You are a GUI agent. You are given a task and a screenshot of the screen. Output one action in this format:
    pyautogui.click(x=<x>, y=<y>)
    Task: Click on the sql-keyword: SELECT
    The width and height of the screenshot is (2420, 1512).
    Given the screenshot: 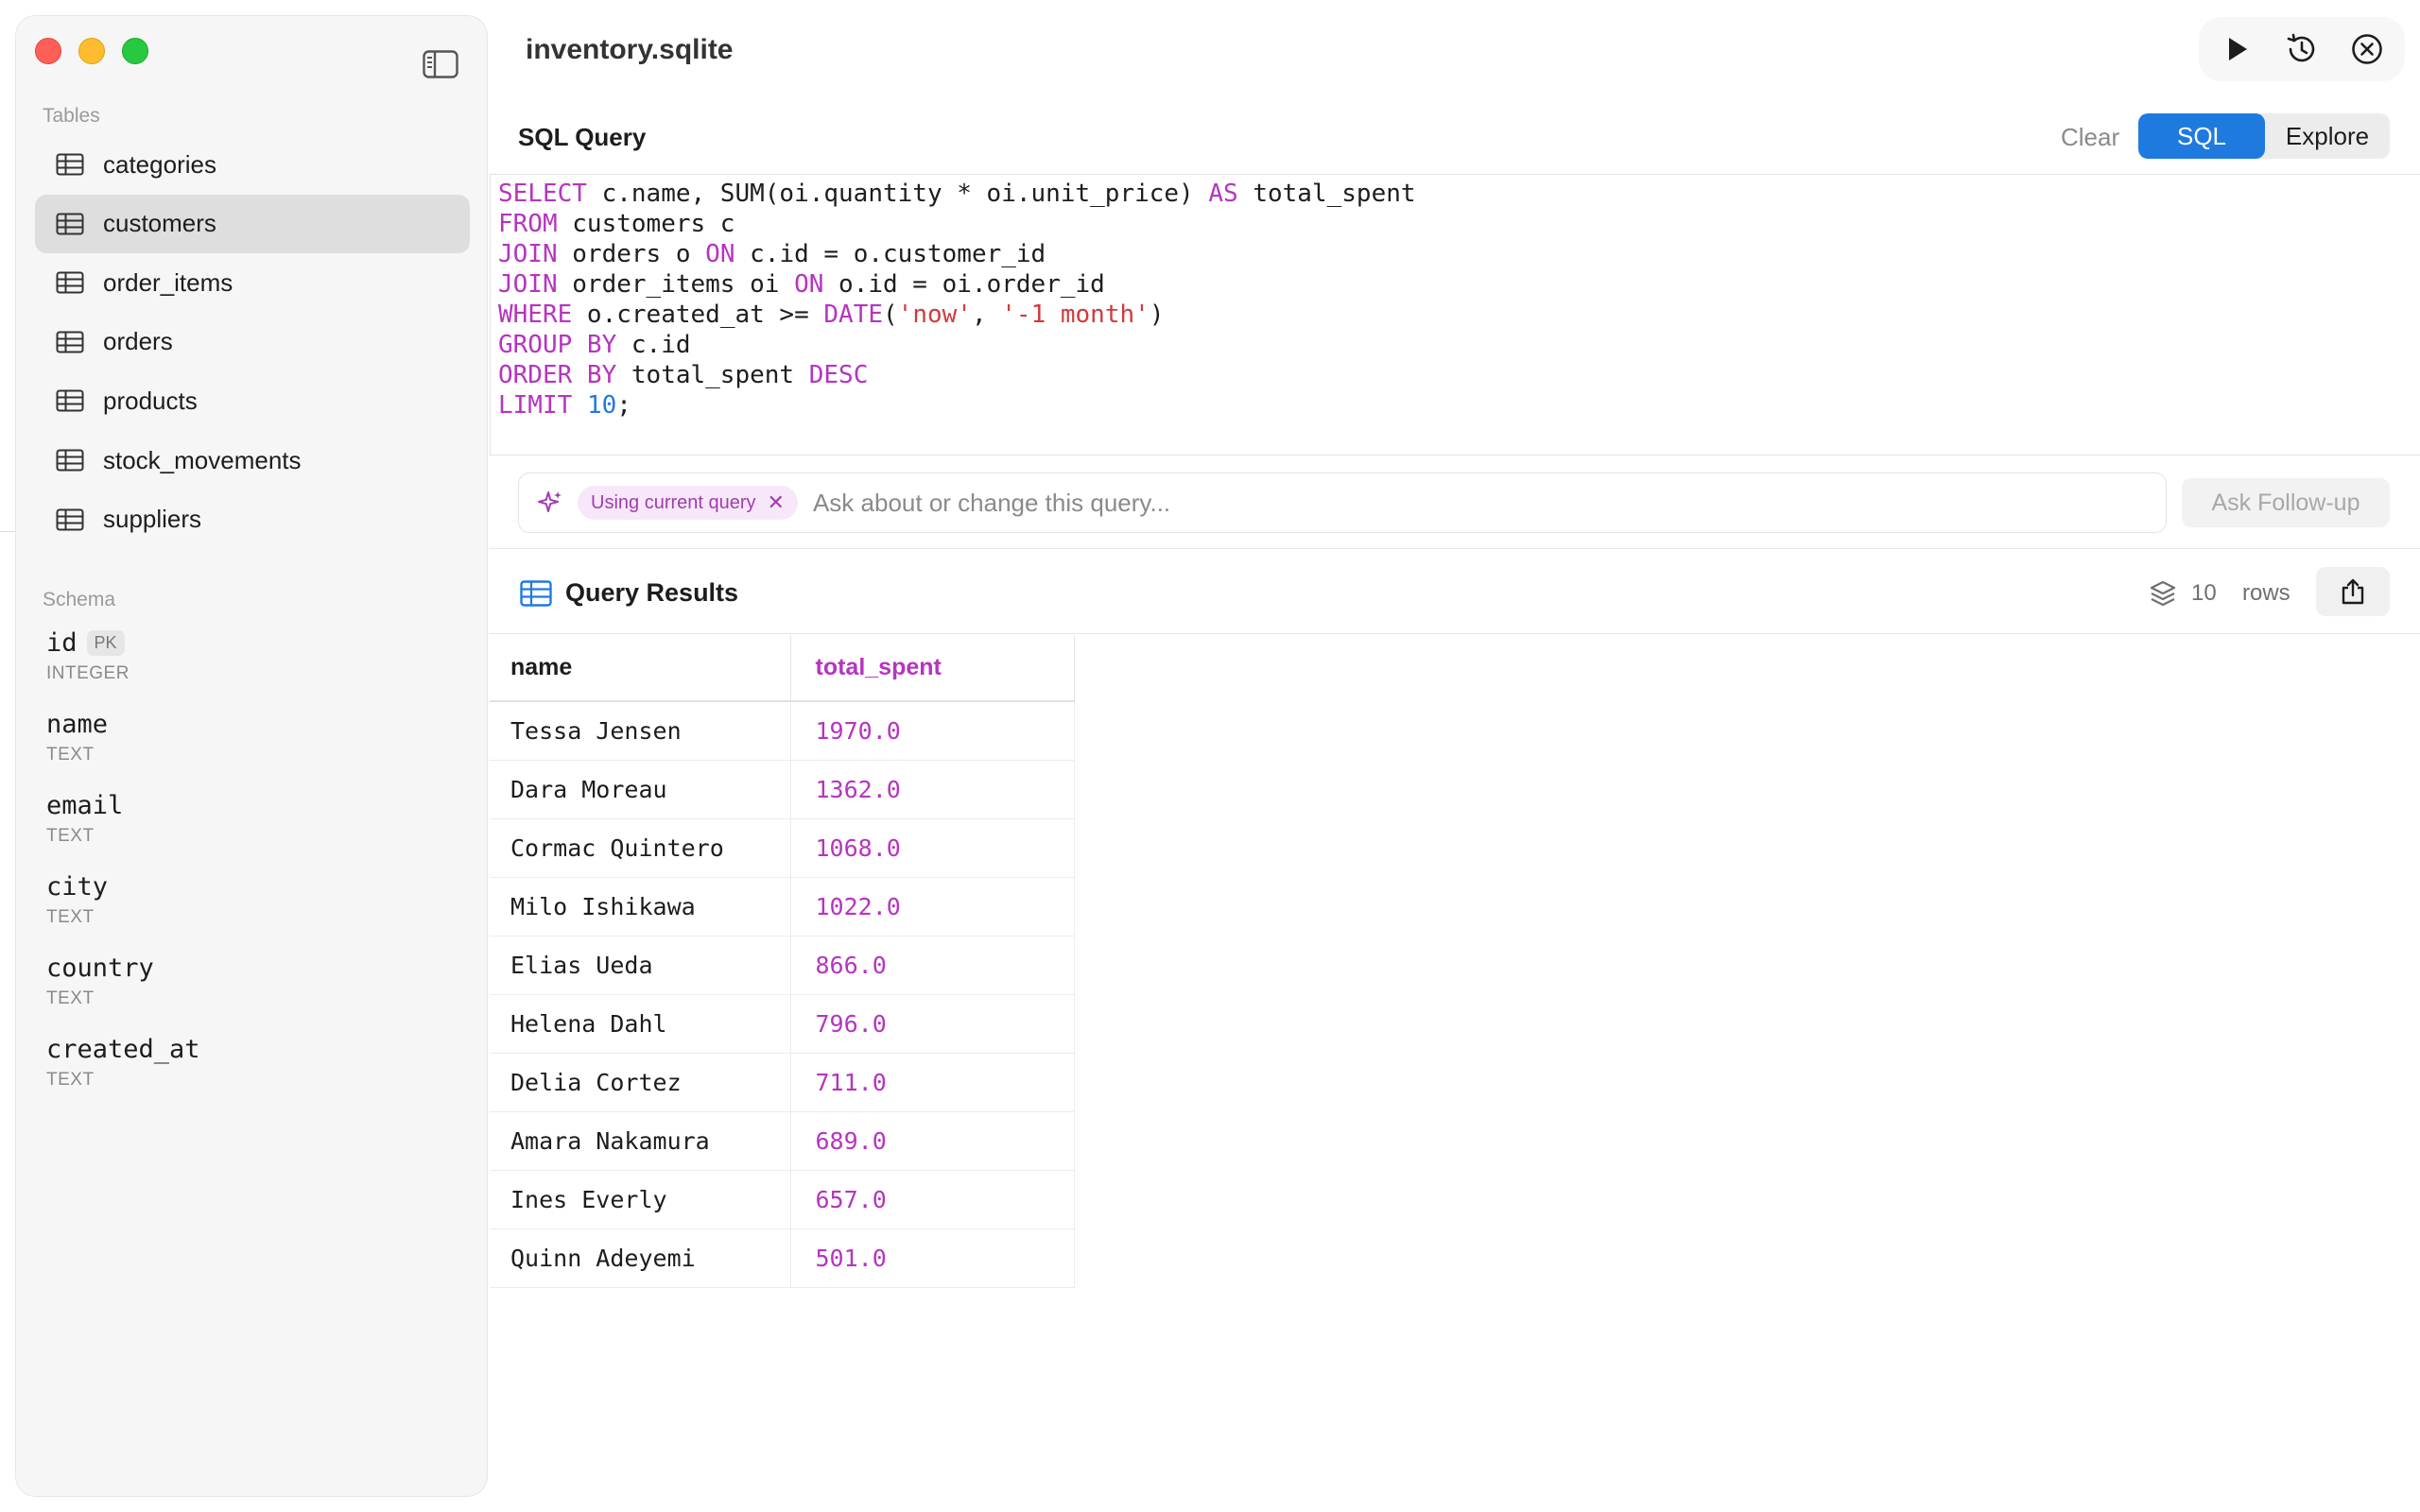 What is the action you would take?
    pyautogui.click(x=543, y=194)
    